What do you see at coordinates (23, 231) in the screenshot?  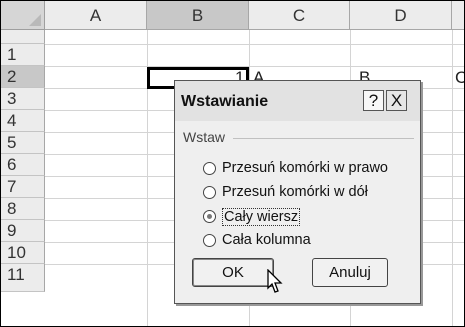 I see `row-header-9: 9` at bounding box center [23, 231].